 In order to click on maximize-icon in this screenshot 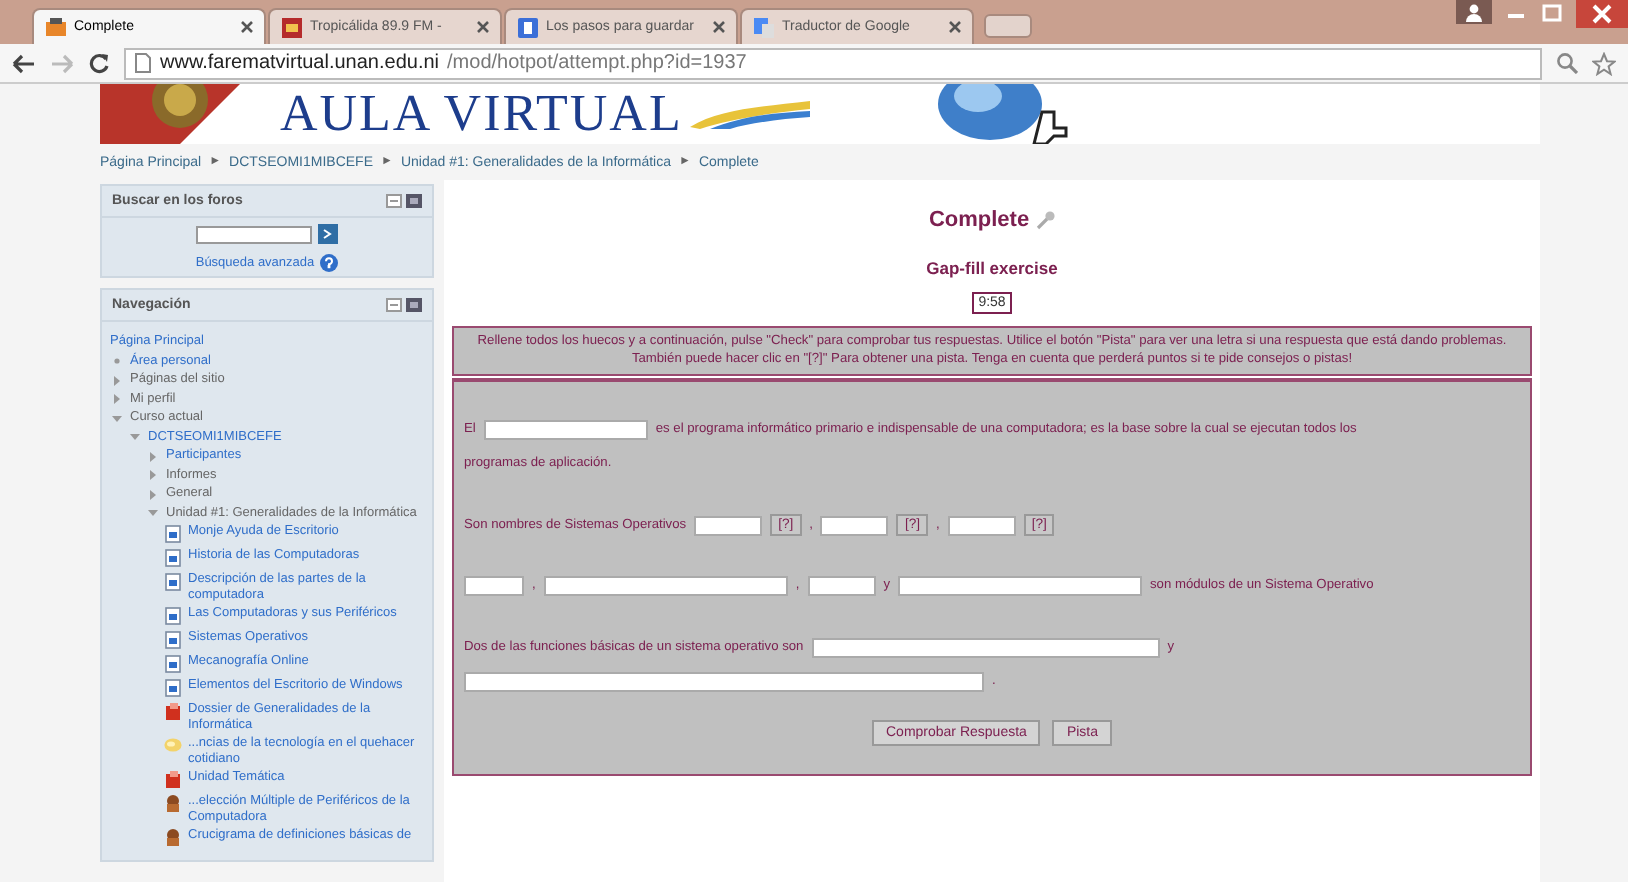, I will do `click(1552, 12)`.